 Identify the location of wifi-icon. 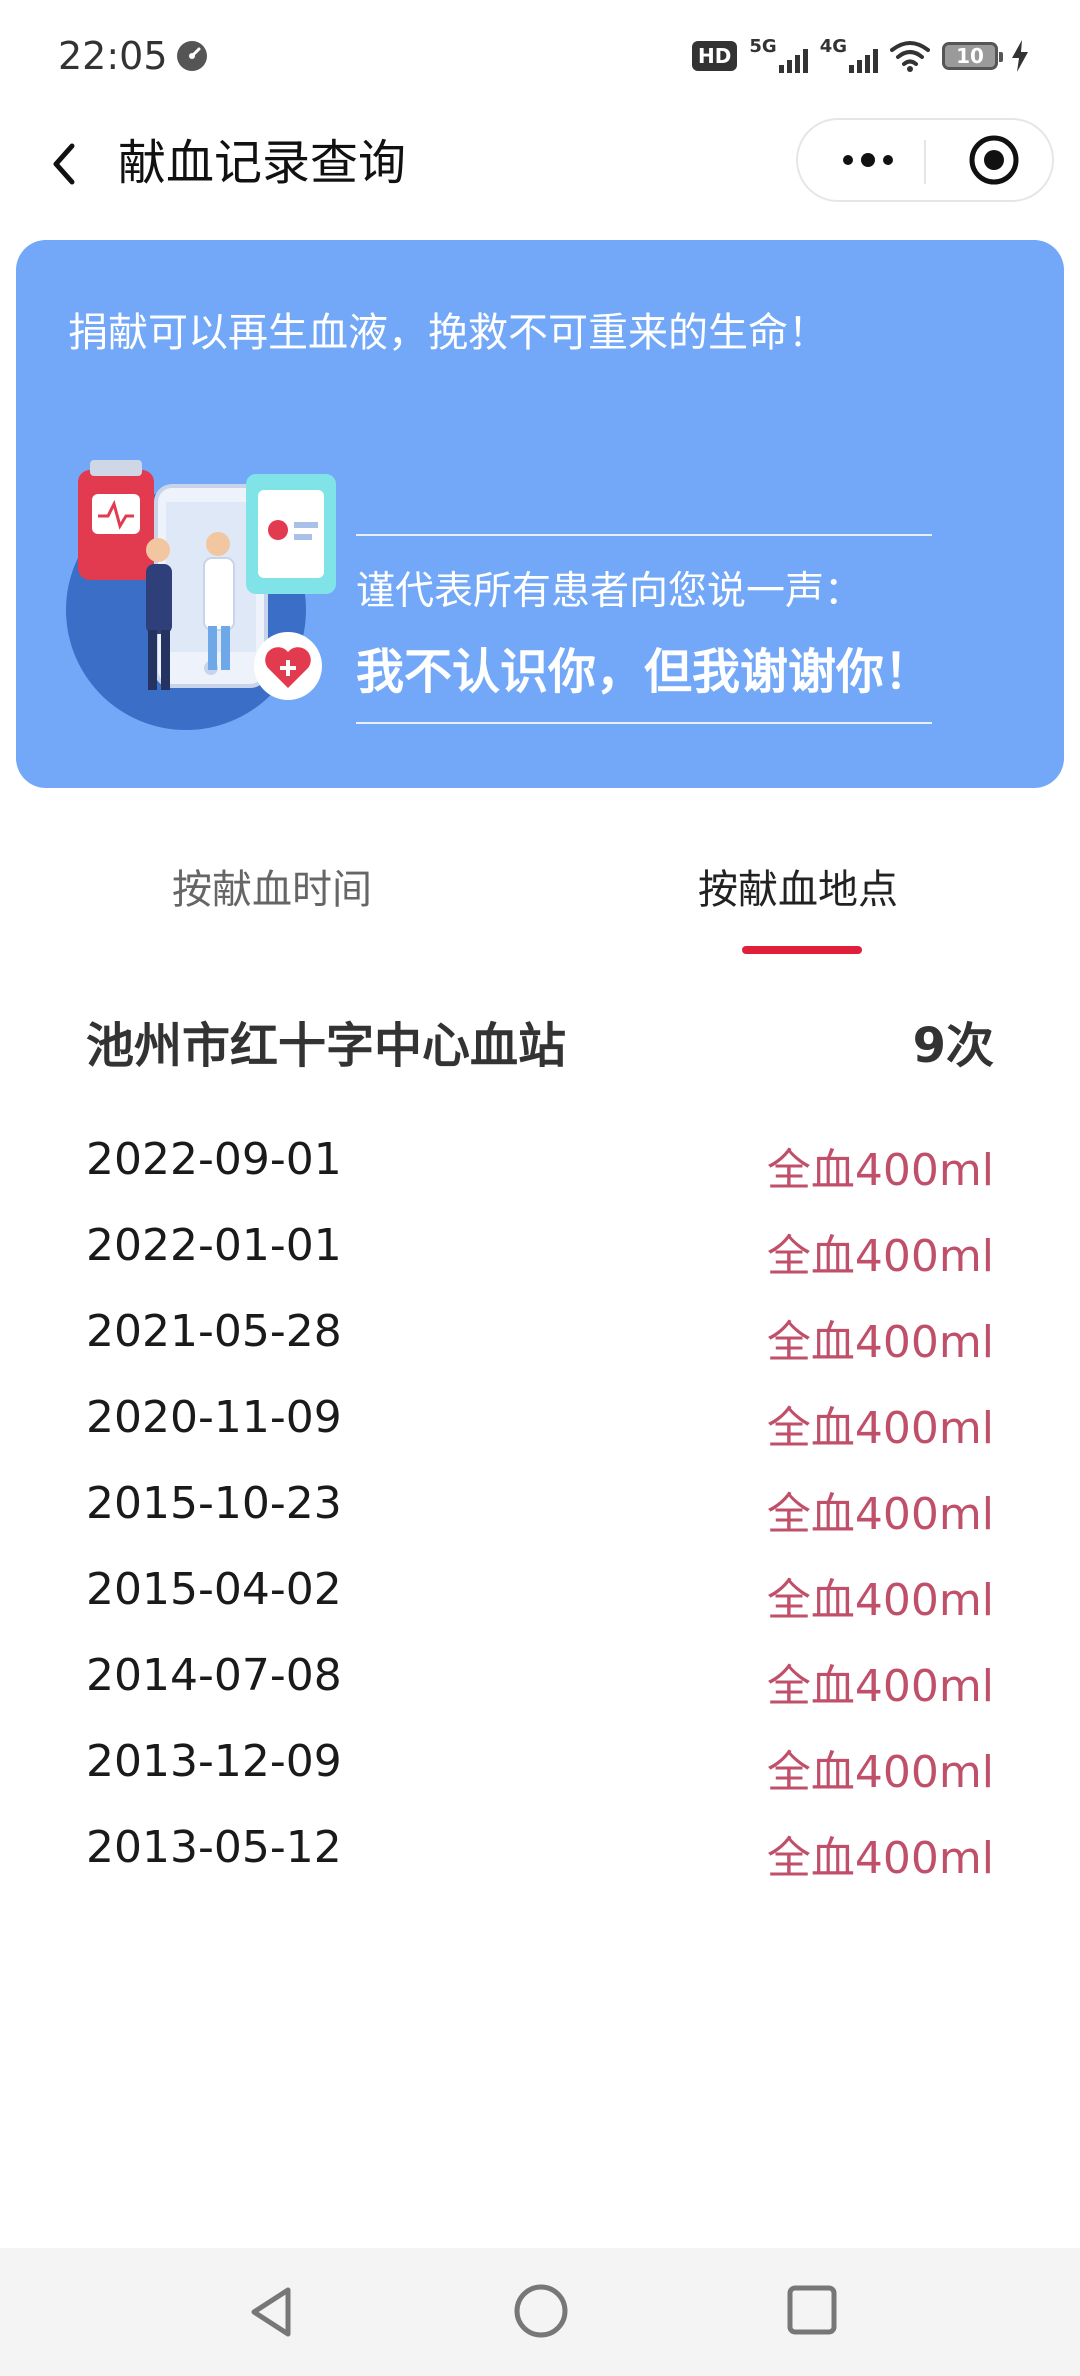
(910, 56).